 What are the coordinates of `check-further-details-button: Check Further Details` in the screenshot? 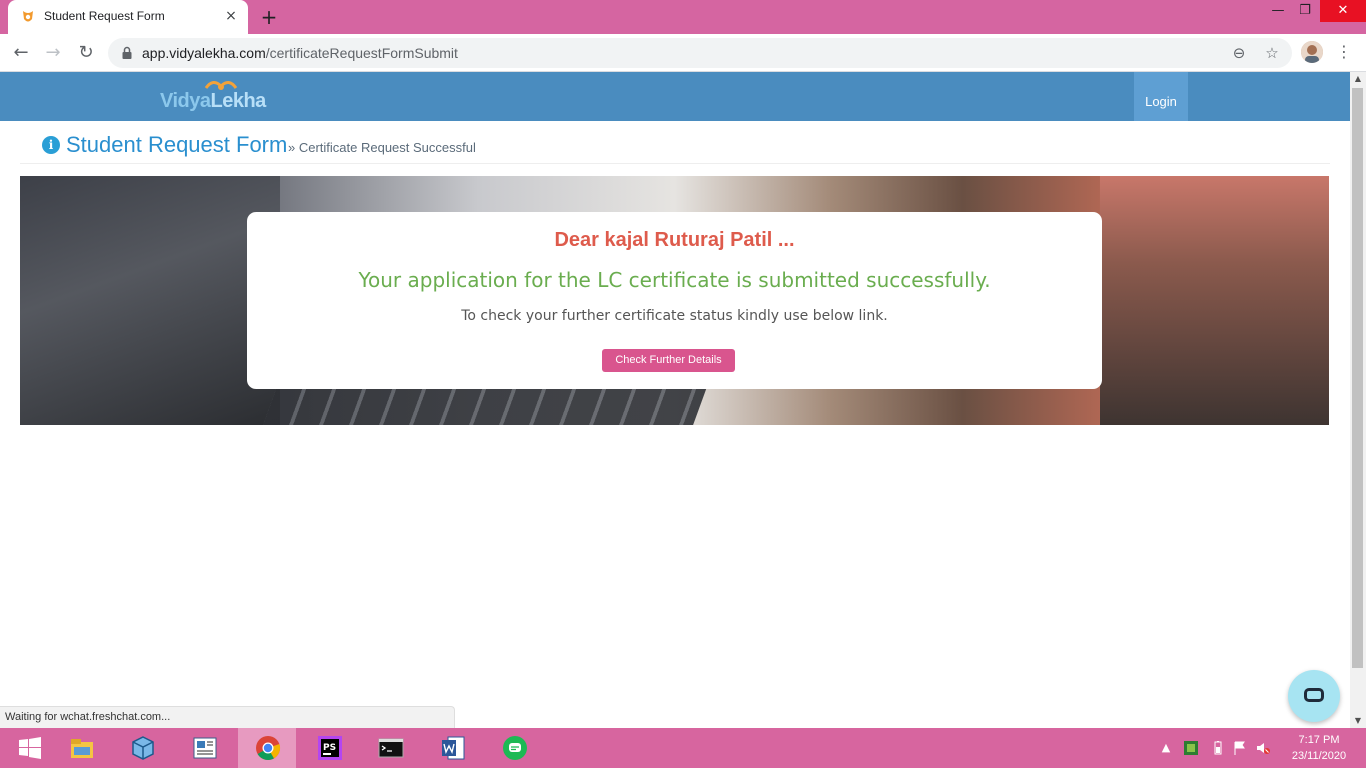 It's located at (668, 360).